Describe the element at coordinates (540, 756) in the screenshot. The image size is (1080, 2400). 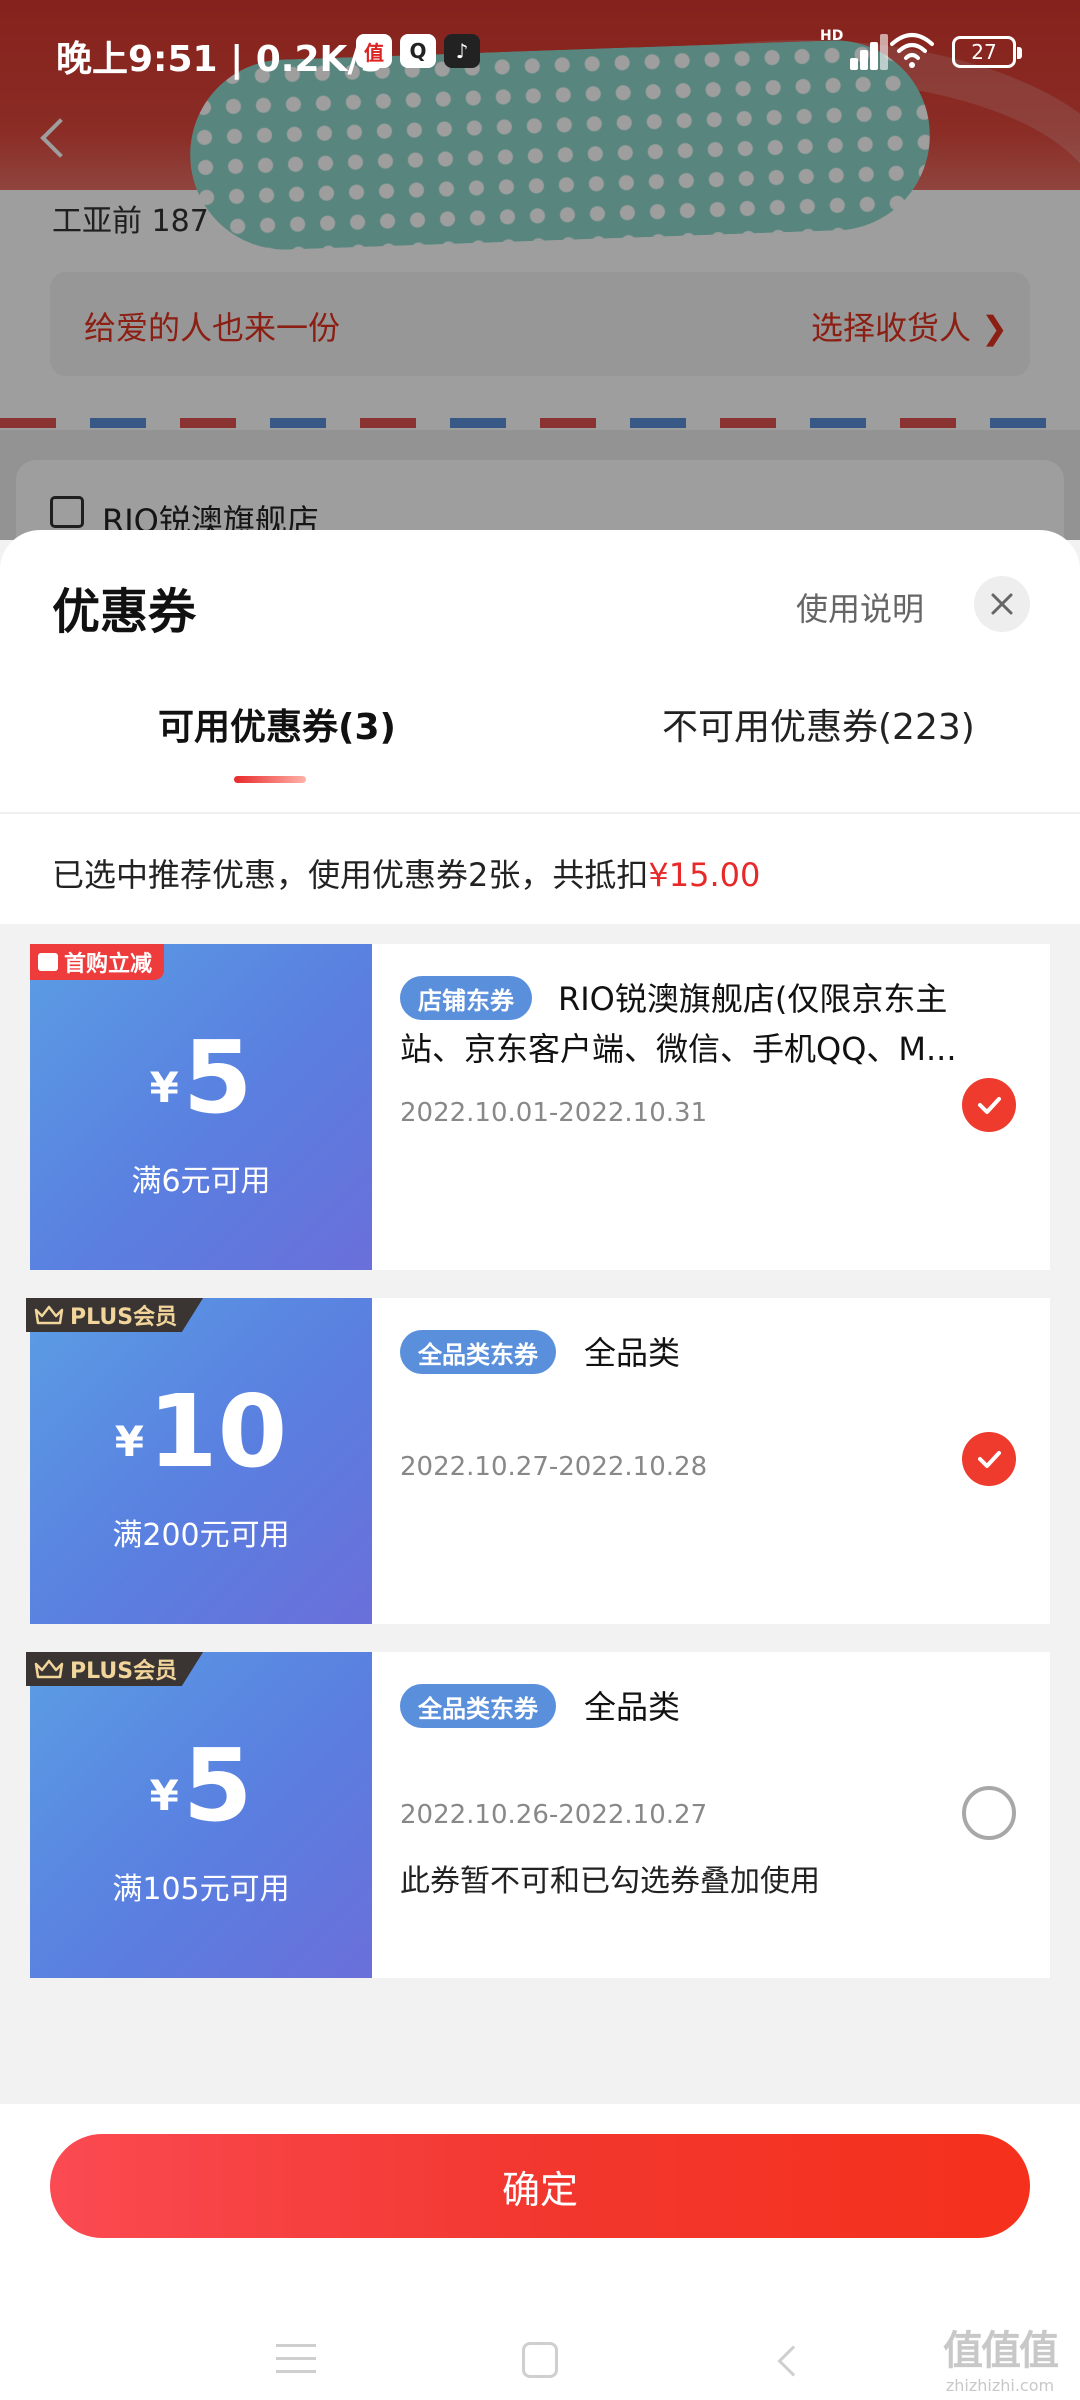
I see `coupon-tabs: 可用优惠券(3) 不可用优惠券(223)` at that location.